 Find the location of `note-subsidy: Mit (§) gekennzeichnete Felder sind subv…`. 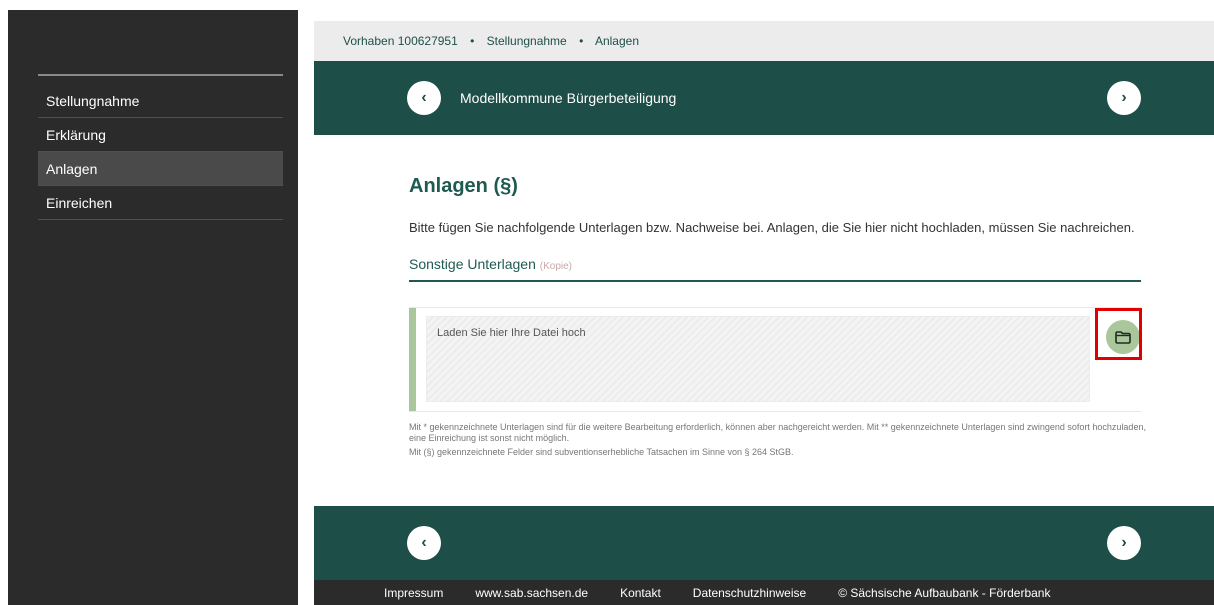

note-subsidy: Mit (§) gekennzeichnete Felder sind subv… is located at coordinates (601, 452).